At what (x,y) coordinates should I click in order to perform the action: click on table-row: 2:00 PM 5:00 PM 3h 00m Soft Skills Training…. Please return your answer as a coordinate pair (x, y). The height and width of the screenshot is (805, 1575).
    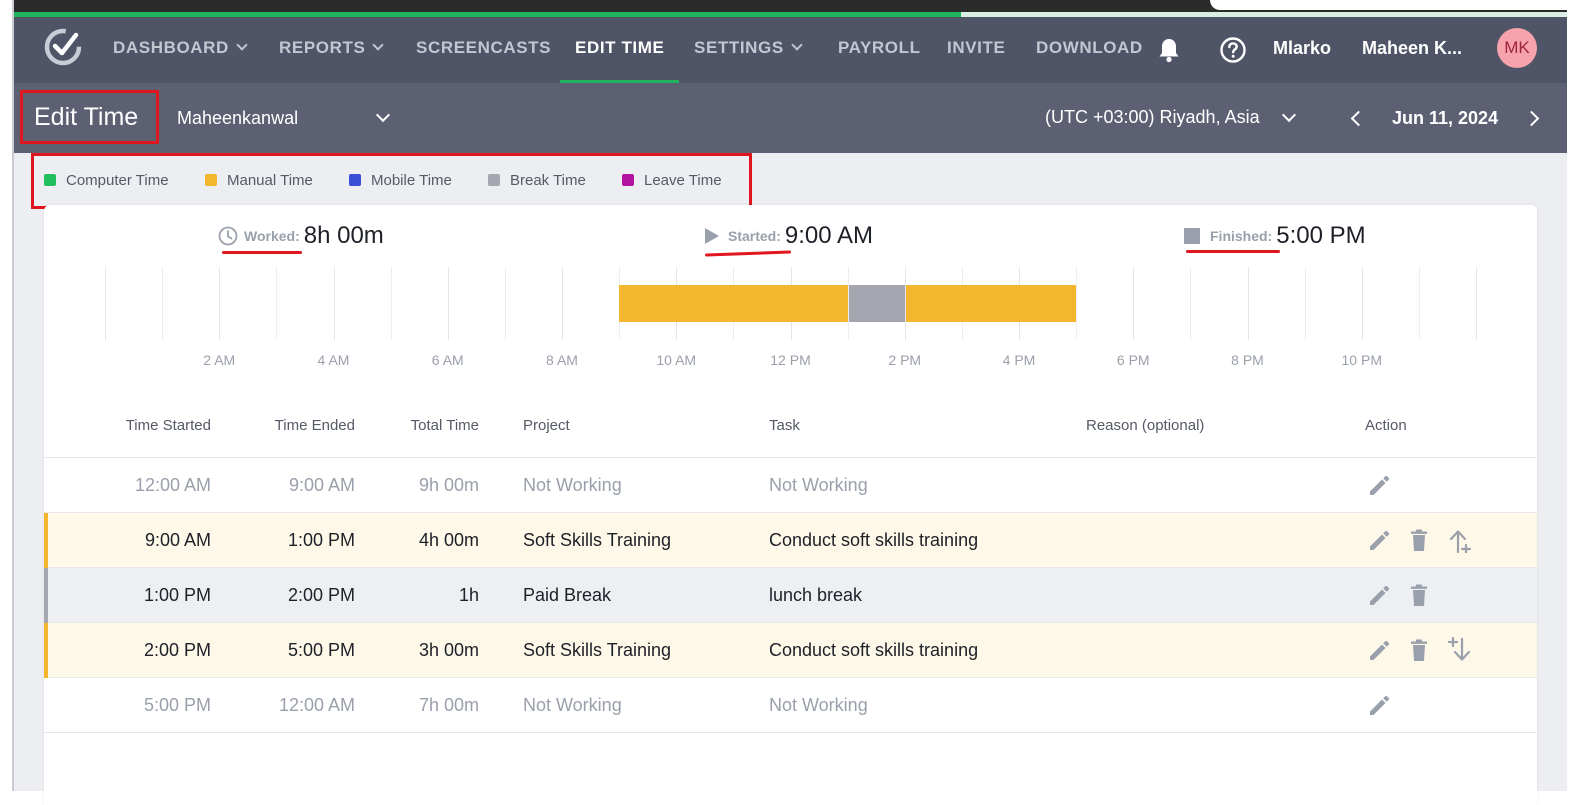
    Looking at the image, I should click on (790, 650).